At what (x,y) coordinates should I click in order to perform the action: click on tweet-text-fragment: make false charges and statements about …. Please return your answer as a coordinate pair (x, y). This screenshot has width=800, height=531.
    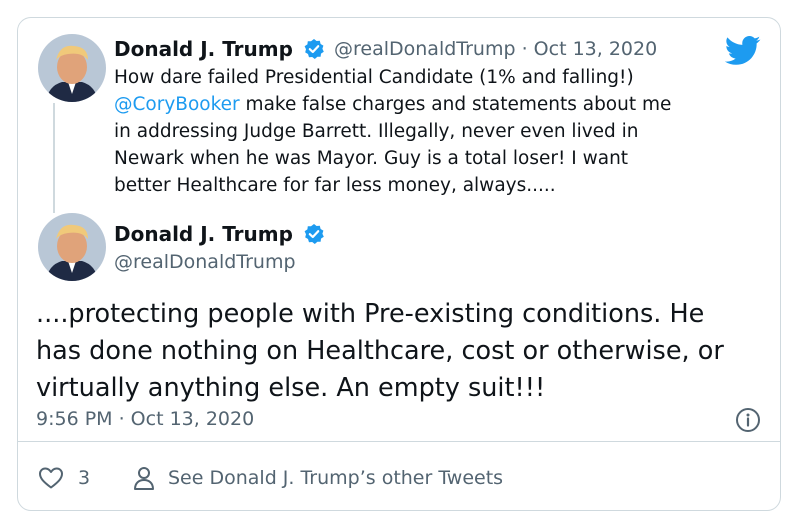
    Looking at the image, I should click on (455, 104).